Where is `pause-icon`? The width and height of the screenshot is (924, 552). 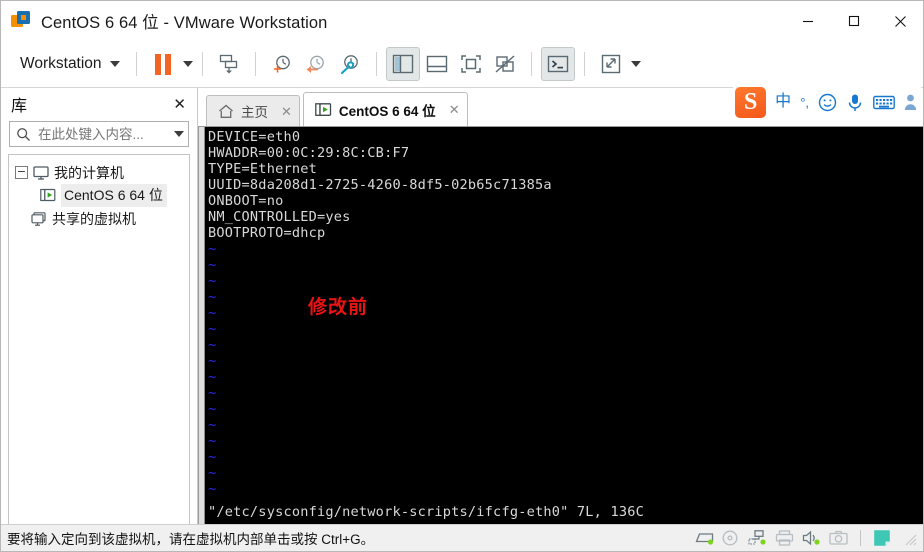
pause-icon is located at coordinates (162, 64).